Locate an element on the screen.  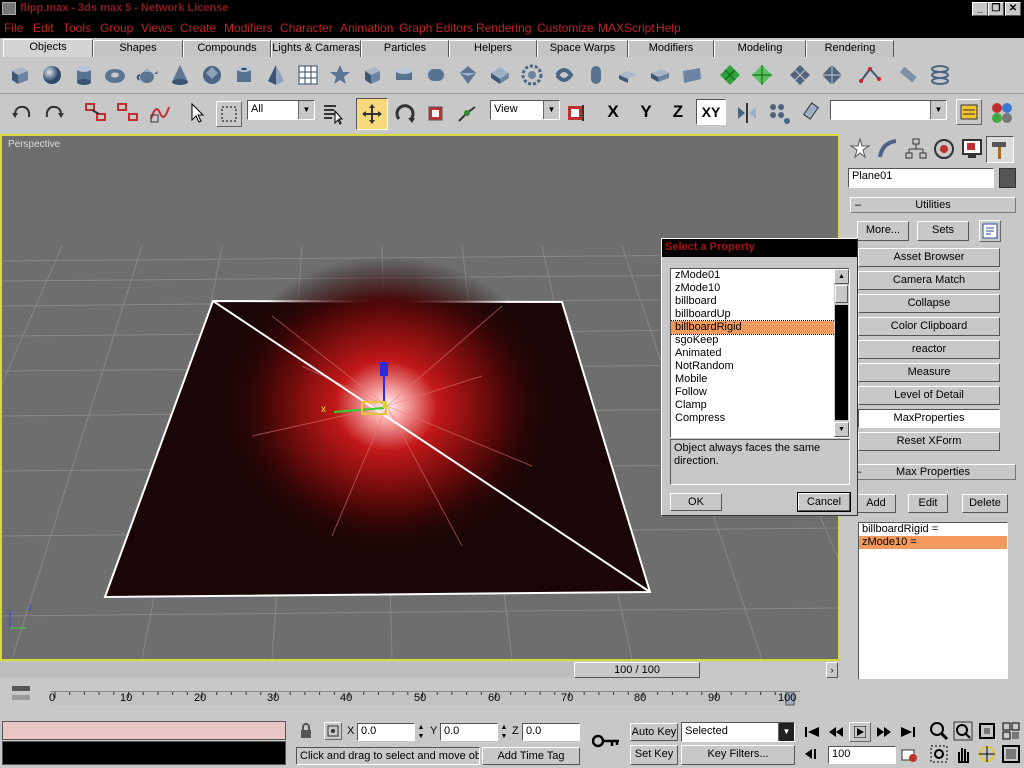
reset-xform-button: Reset XForm is located at coordinates (929, 441).